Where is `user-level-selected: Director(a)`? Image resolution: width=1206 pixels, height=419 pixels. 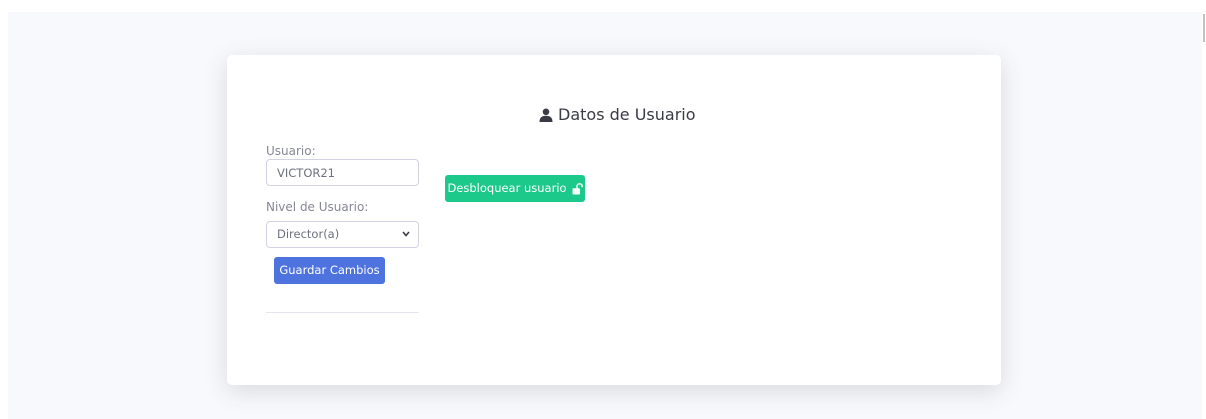 user-level-selected: Director(a) is located at coordinates (308, 234).